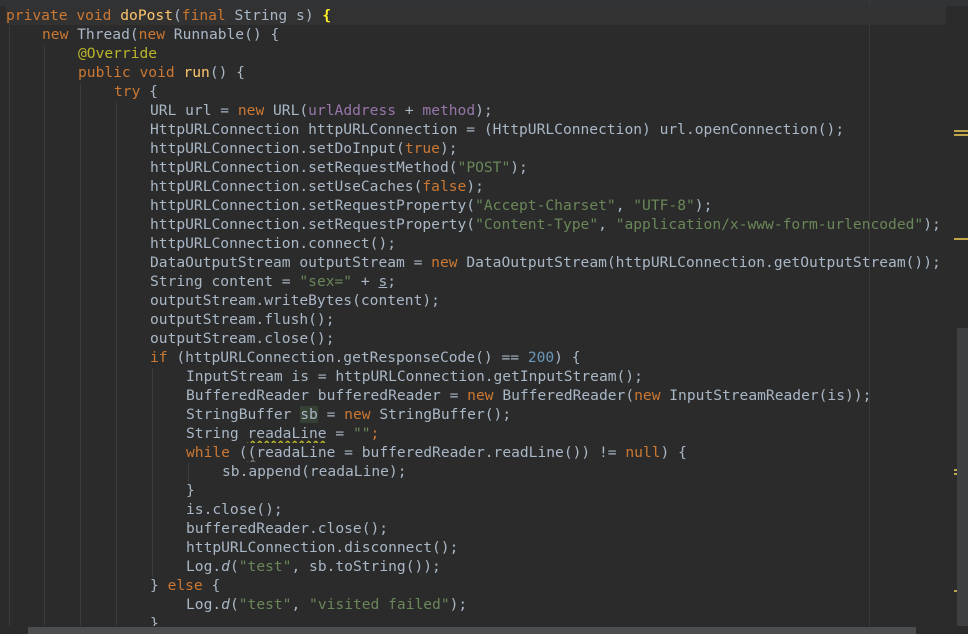  I want to click on code-line-4: public void run() {, so click(487, 72).